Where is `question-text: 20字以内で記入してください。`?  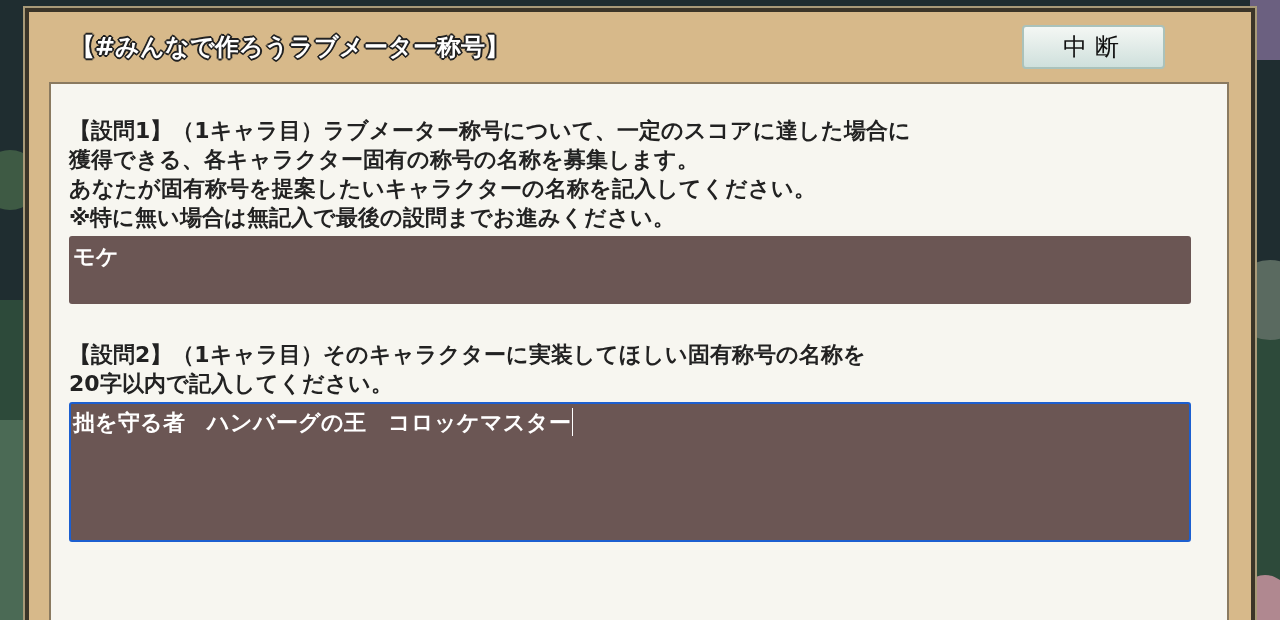 question-text: 20字以内で記入してください。 is located at coordinates (231, 384).